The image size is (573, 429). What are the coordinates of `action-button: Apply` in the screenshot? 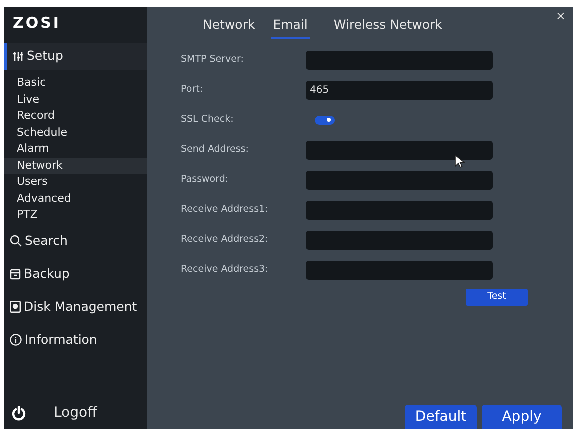 It's located at (522, 417).